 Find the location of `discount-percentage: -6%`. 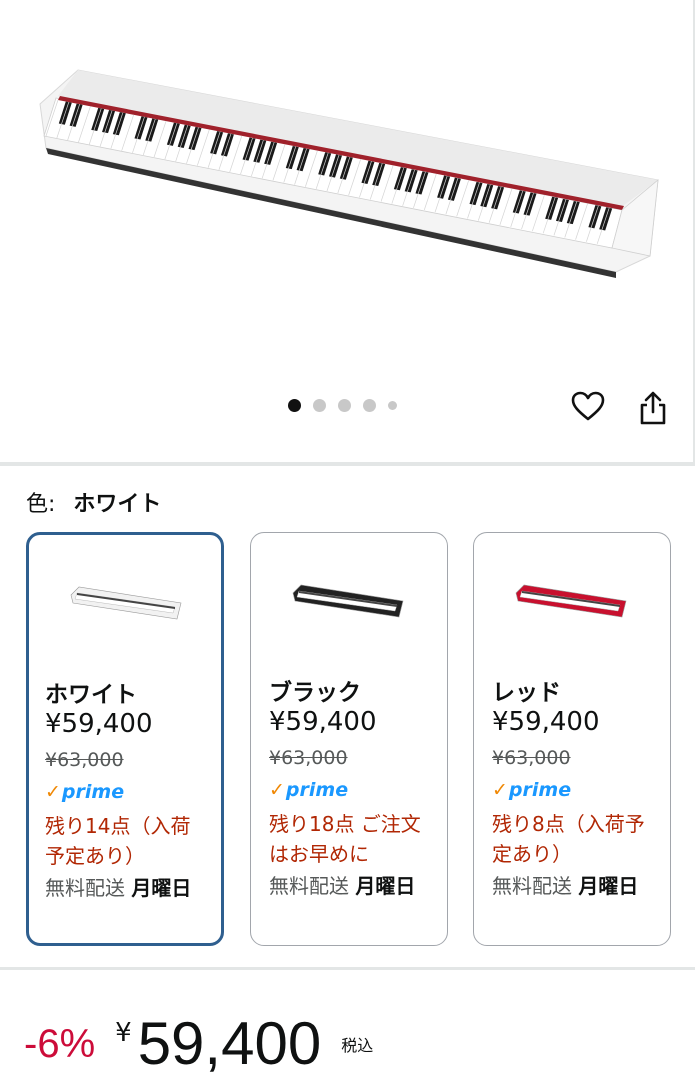

discount-percentage: -6% is located at coordinates (60, 1044).